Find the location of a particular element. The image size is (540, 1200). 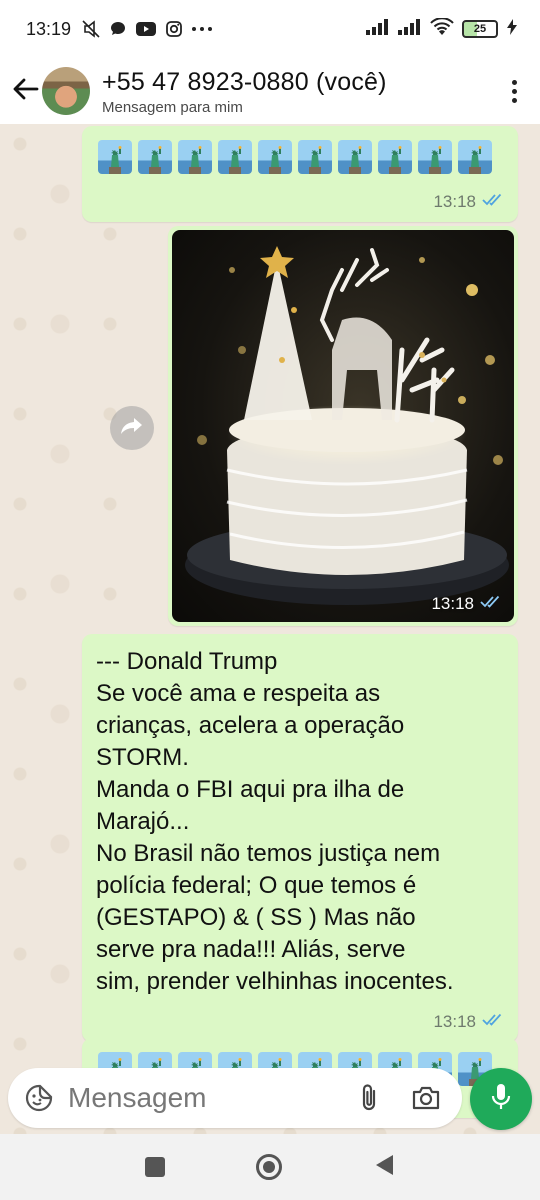

wifi-icon is located at coordinates (442, 28).